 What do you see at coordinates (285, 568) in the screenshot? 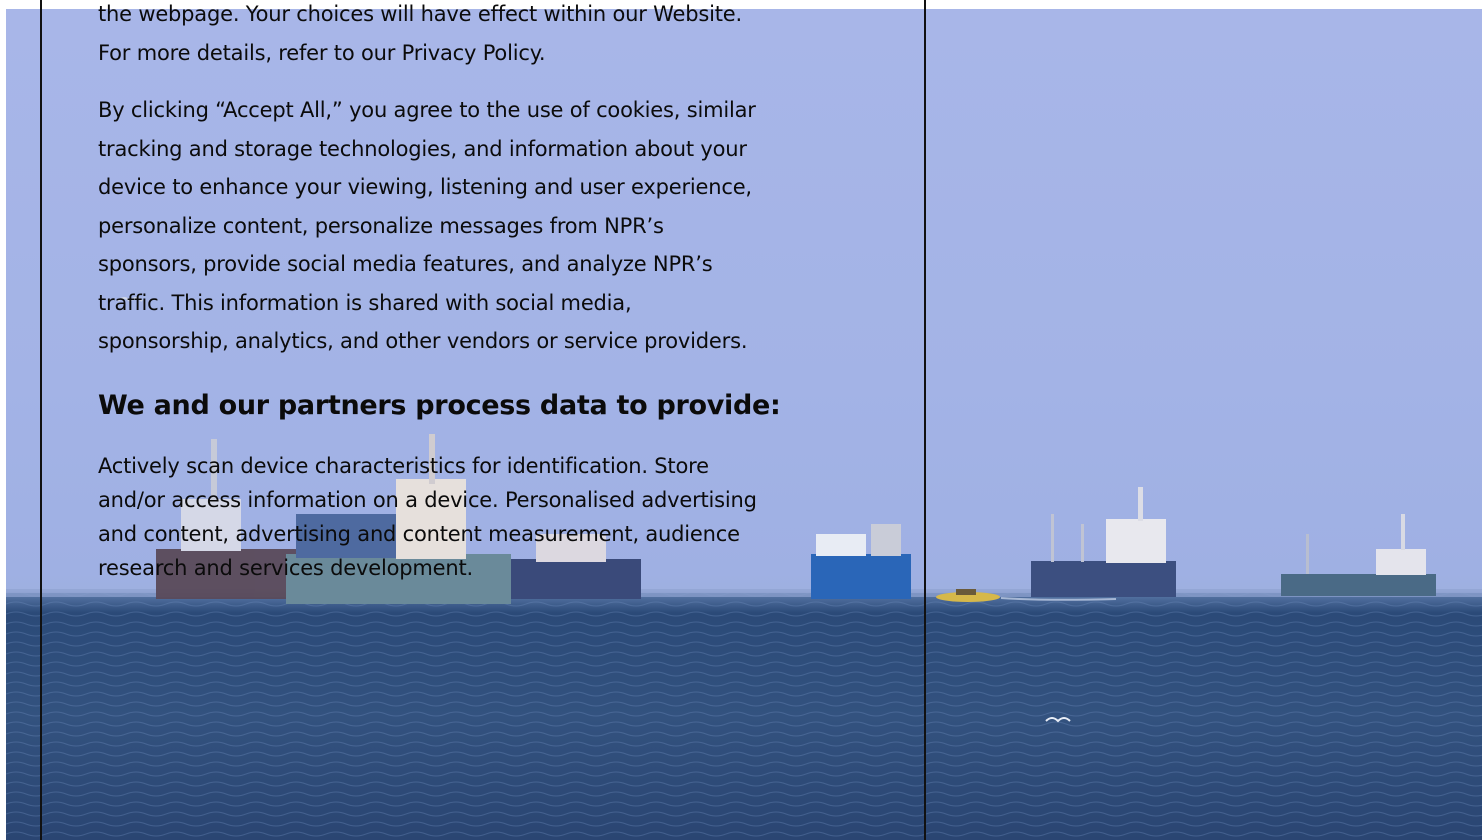
I see `purposes-line: research and services development.` at bounding box center [285, 568].